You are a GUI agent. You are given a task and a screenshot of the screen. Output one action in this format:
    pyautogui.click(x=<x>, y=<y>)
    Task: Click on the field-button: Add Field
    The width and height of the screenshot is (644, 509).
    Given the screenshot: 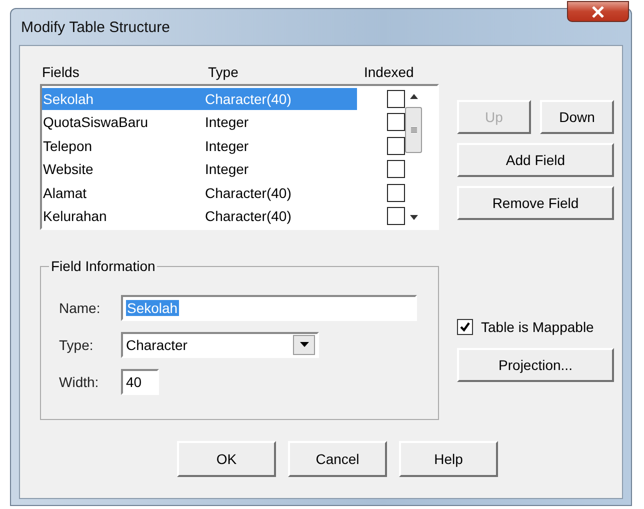 What is the action you would take?
    pyautogui.click(x=535, y=160)
    